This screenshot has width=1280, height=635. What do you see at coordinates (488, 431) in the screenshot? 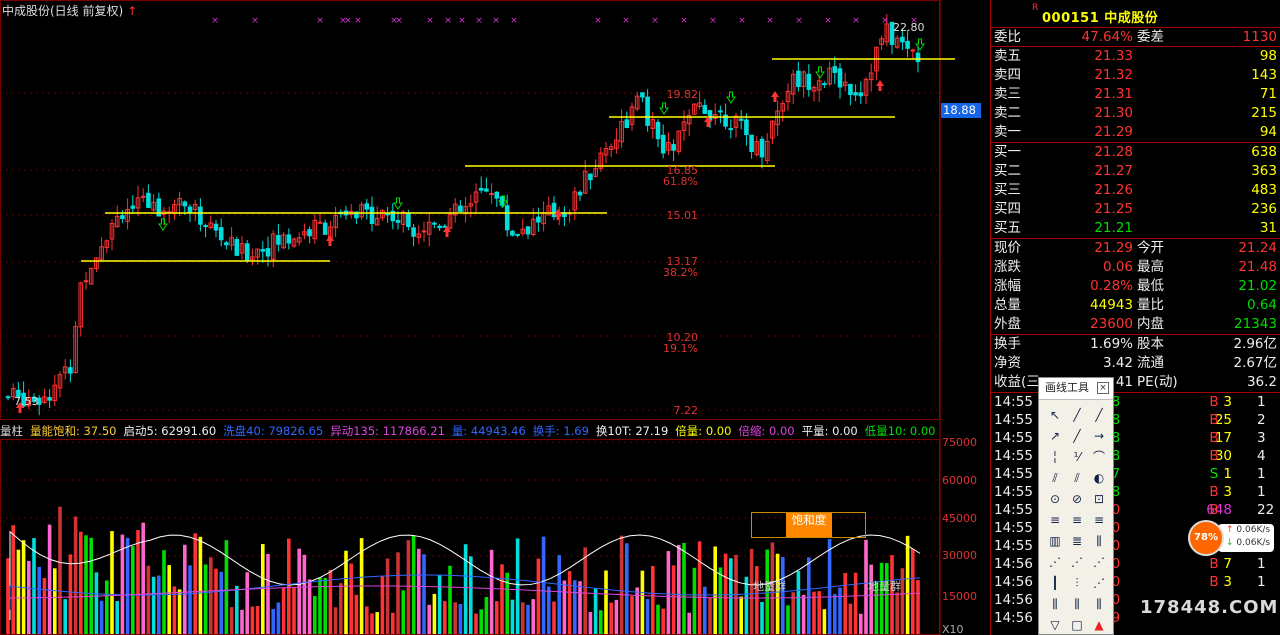
I see `indicator-item: 量: 44943.46` at bounding box center [488, 431].